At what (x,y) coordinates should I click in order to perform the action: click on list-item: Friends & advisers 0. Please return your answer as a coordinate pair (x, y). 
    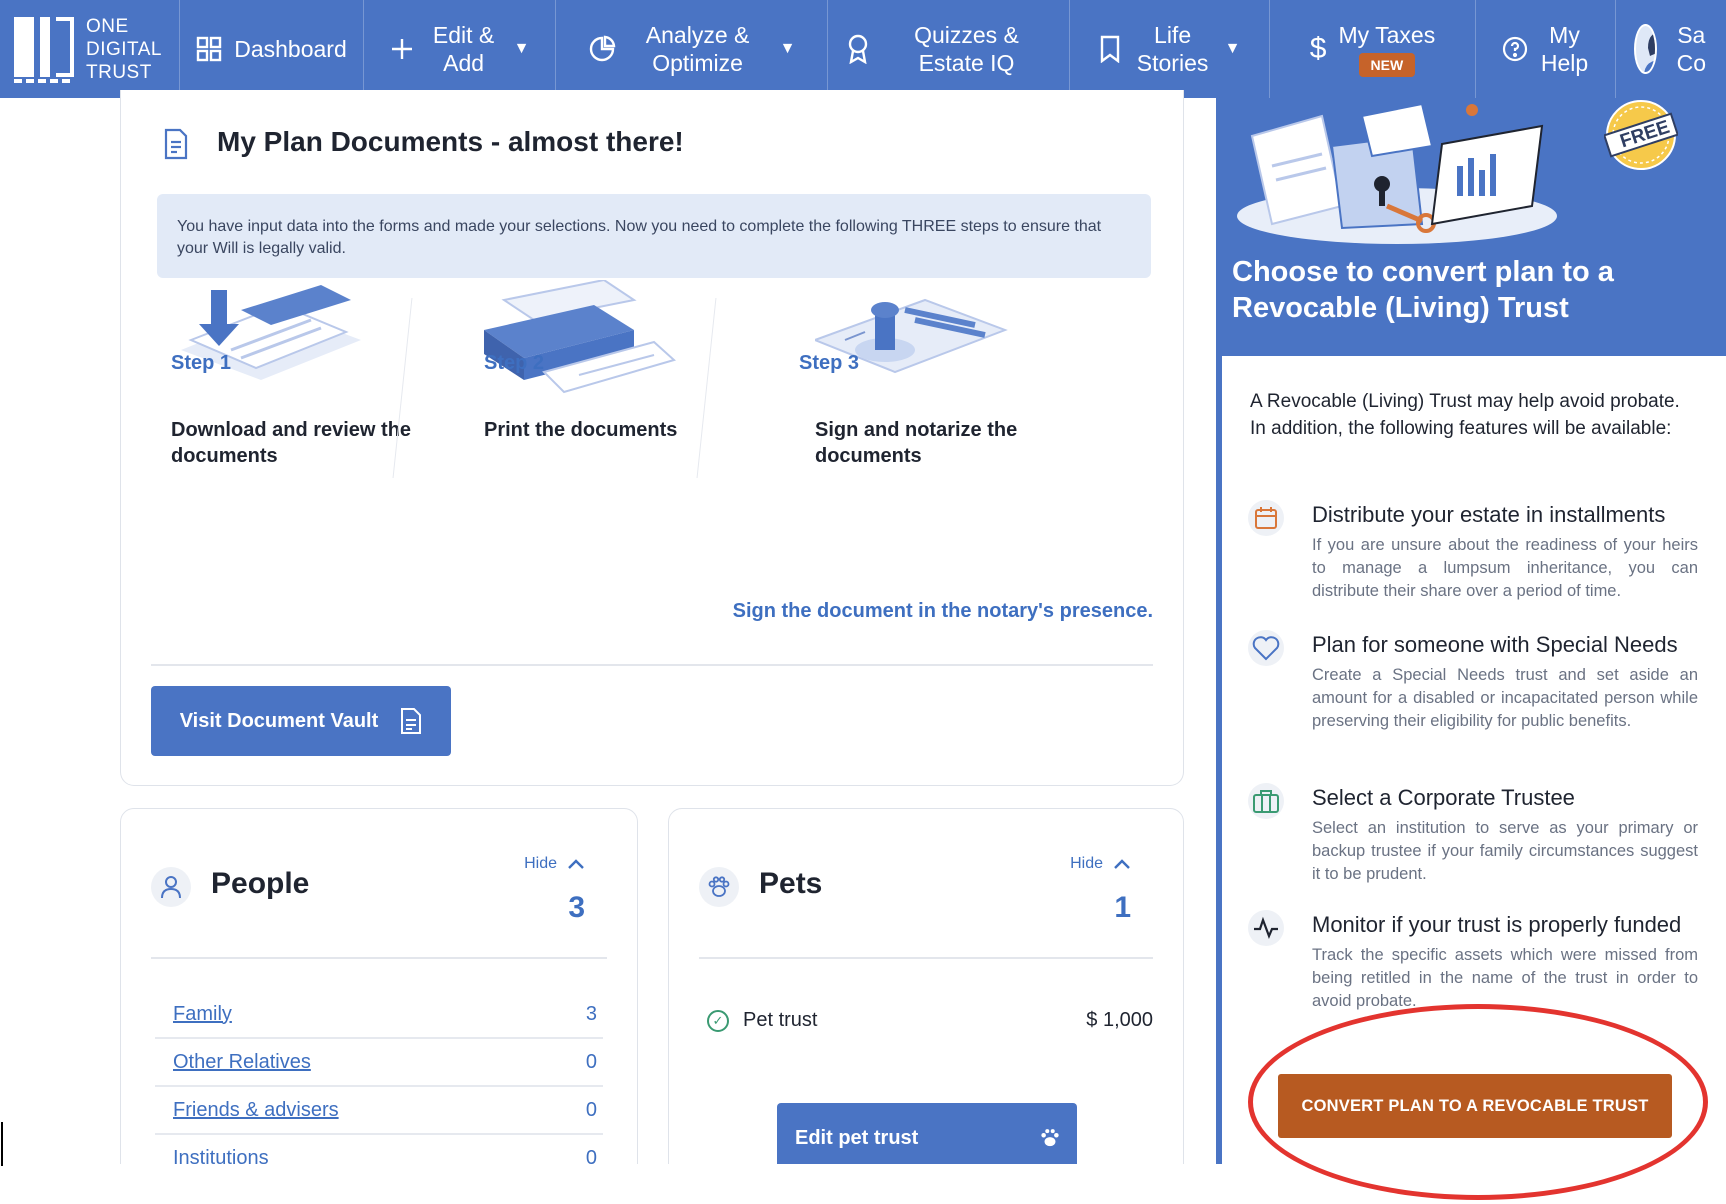
    Looking at the image, I should click on (379, 1111).